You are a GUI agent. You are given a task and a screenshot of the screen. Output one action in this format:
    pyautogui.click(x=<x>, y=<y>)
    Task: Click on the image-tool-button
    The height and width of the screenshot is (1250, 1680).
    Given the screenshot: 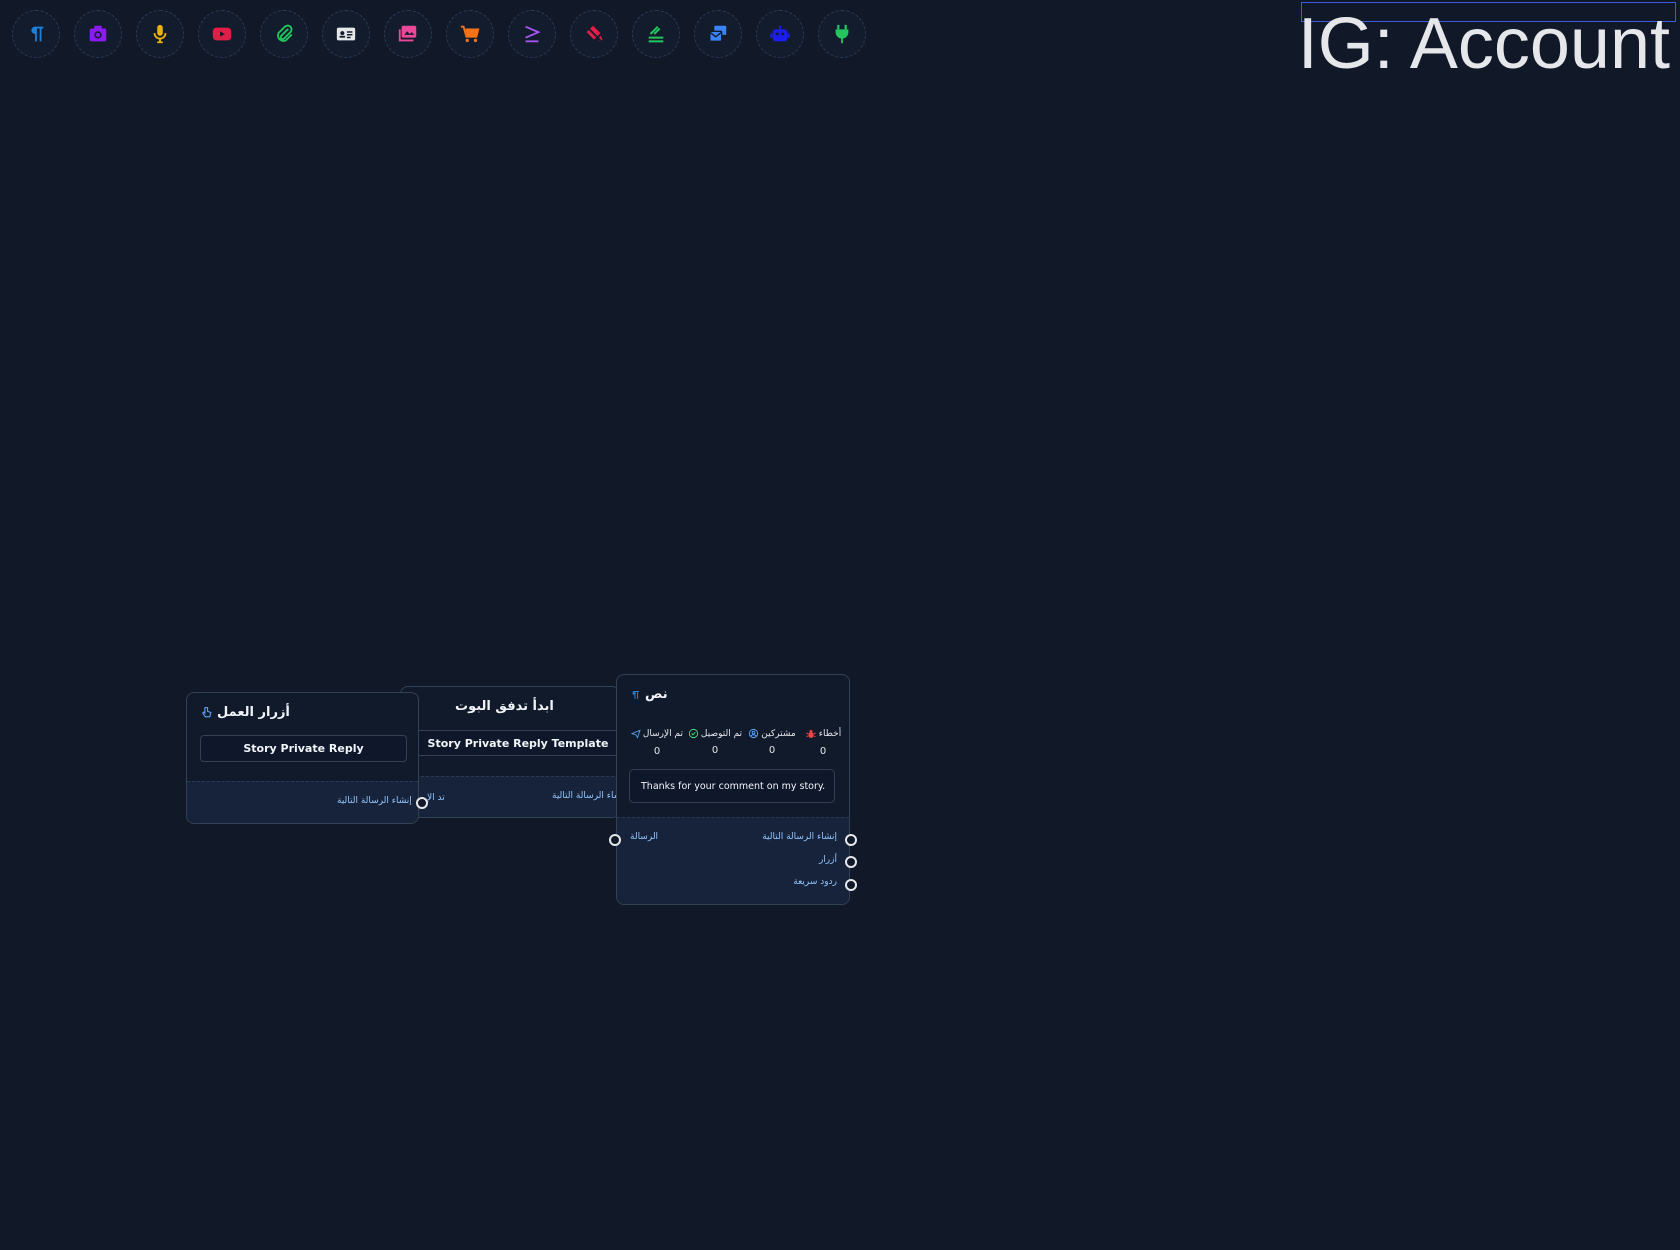 What is the action you would take?
    pyautogui.click(x=98, y=34)
    